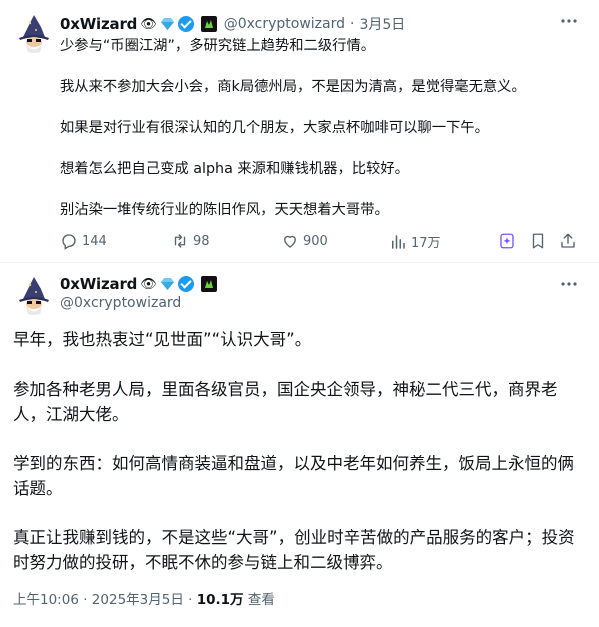 This screenshot has width=599, height=627. I want to click on reply-count: 144, so click(94, 241).